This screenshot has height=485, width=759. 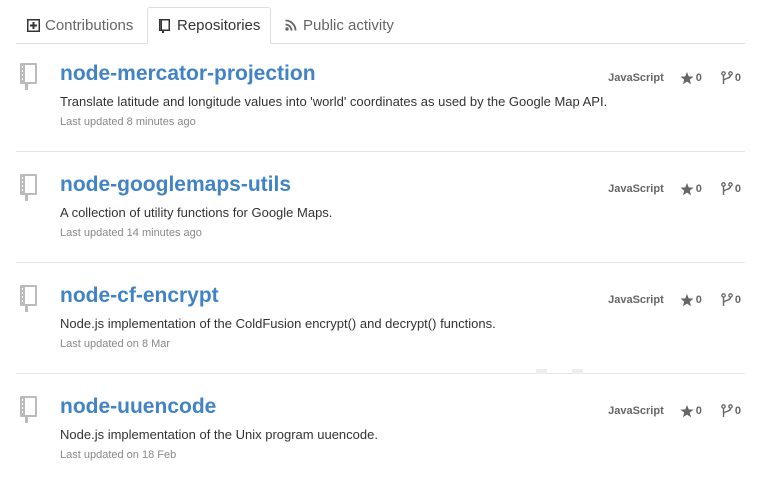 What do you see at coordinates (219, 25) in the screenshot?
I see `tab-repositories-label: Repositories` at bounding box center [219, 25].